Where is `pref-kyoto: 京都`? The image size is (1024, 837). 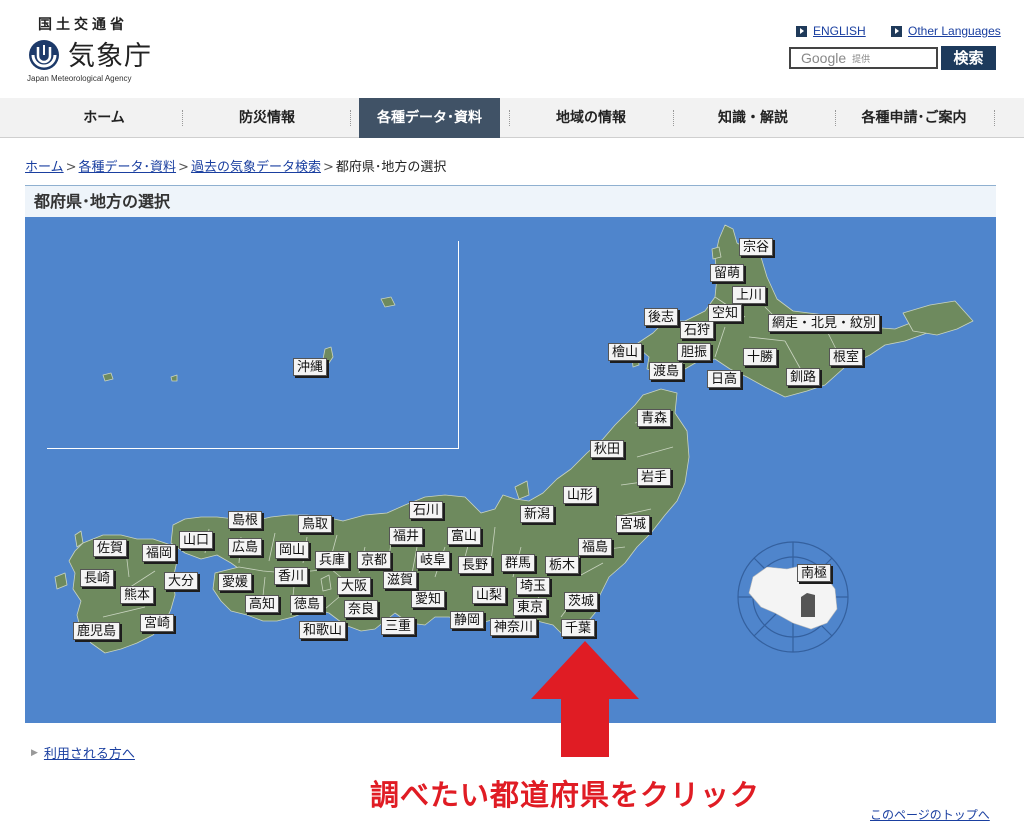
pref-kyoto: 京都 is located at coordinates (374, 560).